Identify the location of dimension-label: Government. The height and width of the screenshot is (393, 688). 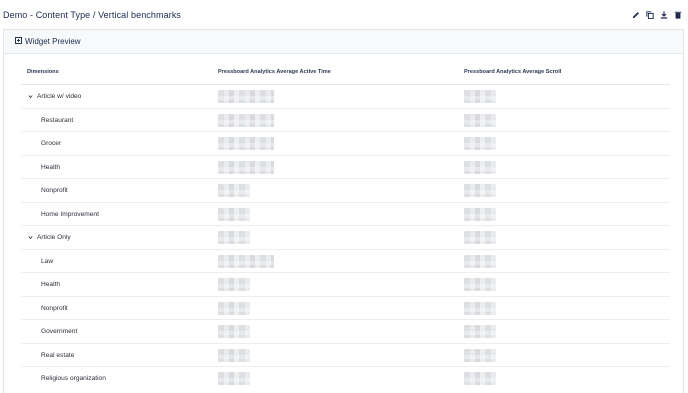
(59, 331).